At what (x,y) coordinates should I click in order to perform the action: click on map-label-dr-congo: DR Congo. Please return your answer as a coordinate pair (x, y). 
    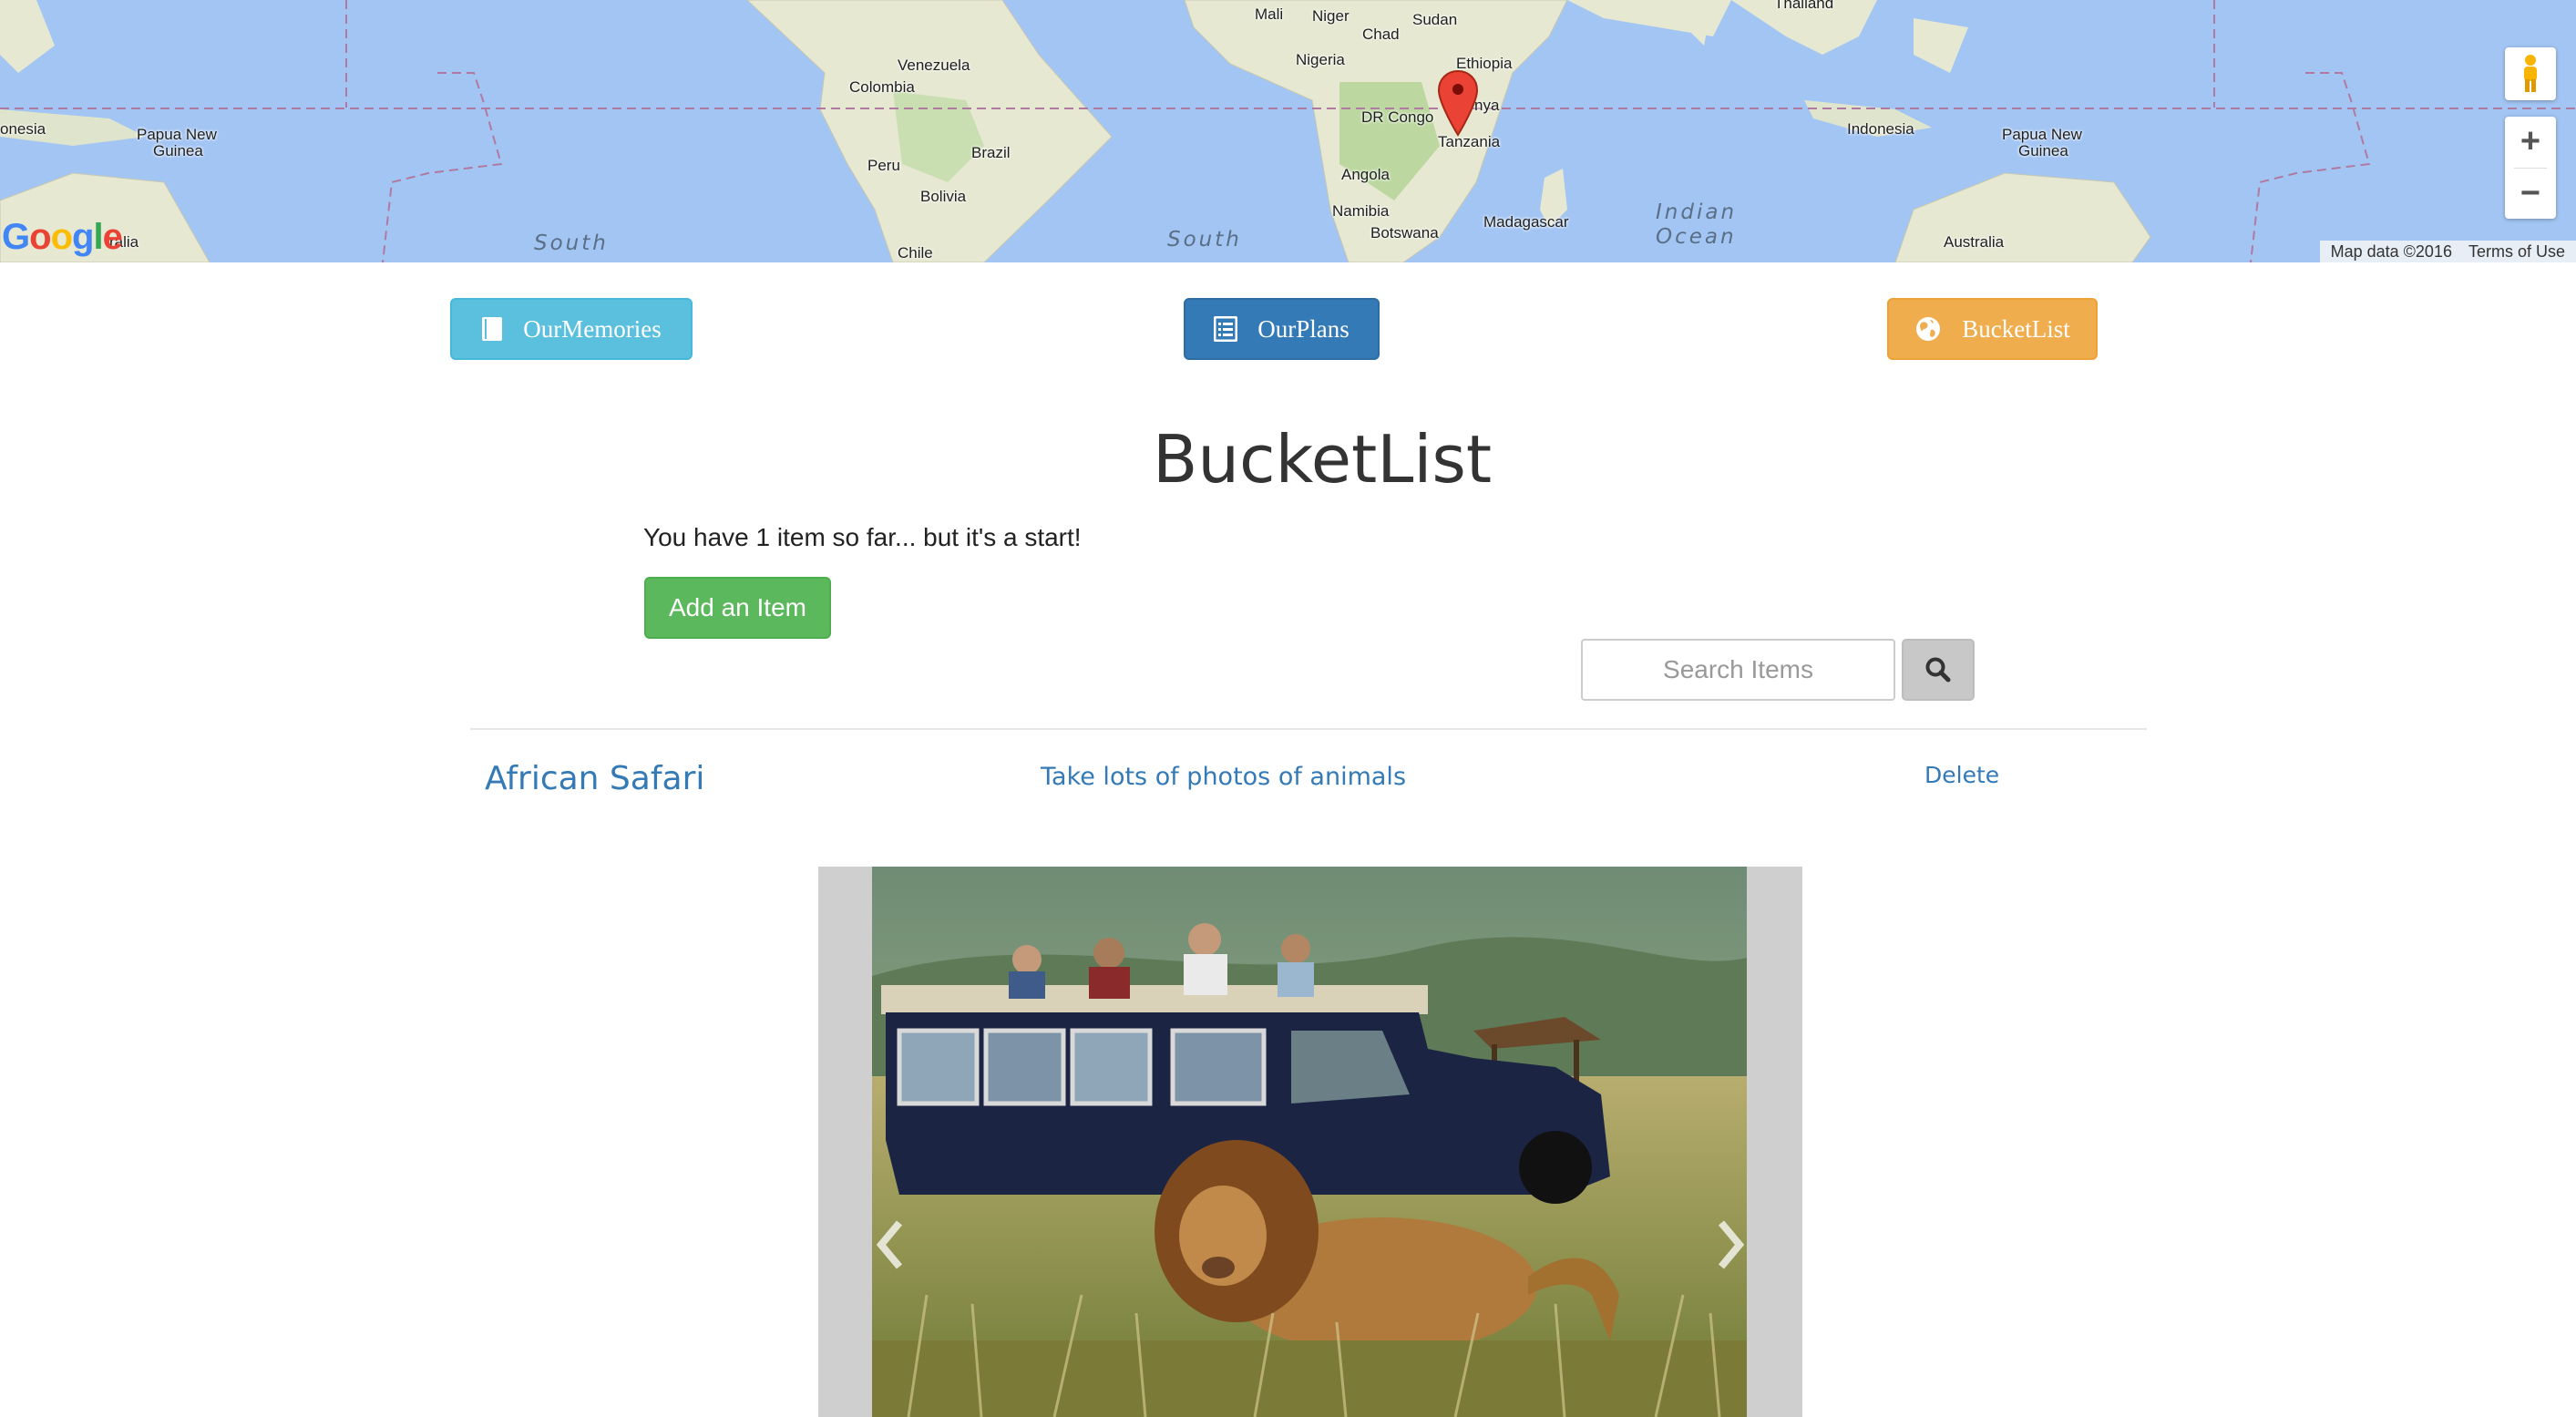
    Looking at the image, I should click on (1397, 117).